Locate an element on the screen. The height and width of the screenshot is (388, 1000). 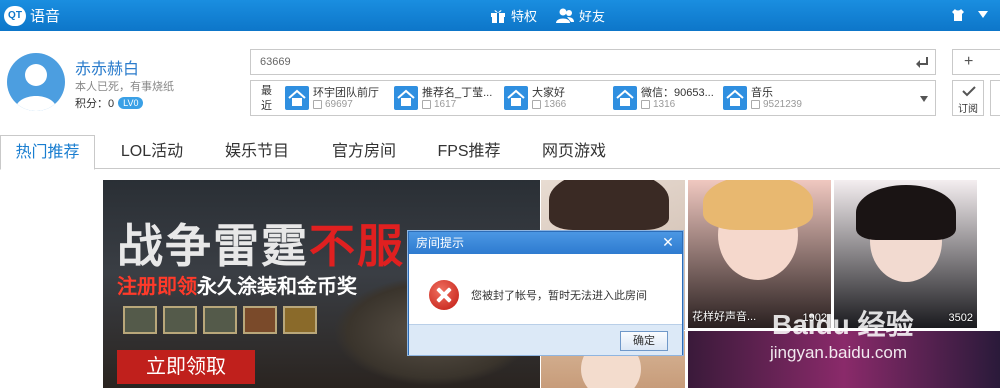
recent-room-item: 推荐名_丁莹... 1617 is located at coordinates (446, 99).